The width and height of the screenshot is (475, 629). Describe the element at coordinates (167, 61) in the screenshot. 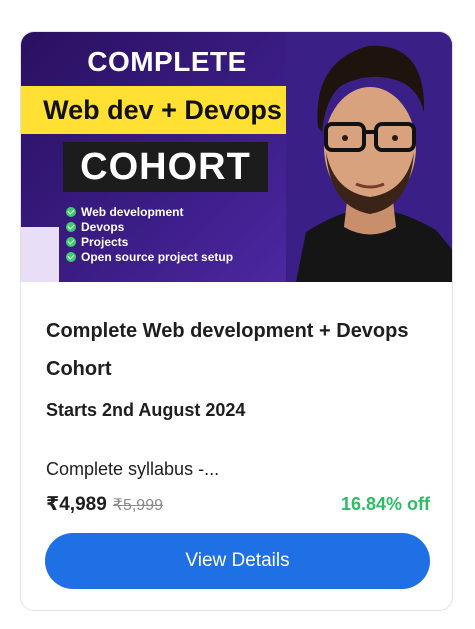

I see `banner-title-top: COMPLETE` at that location.